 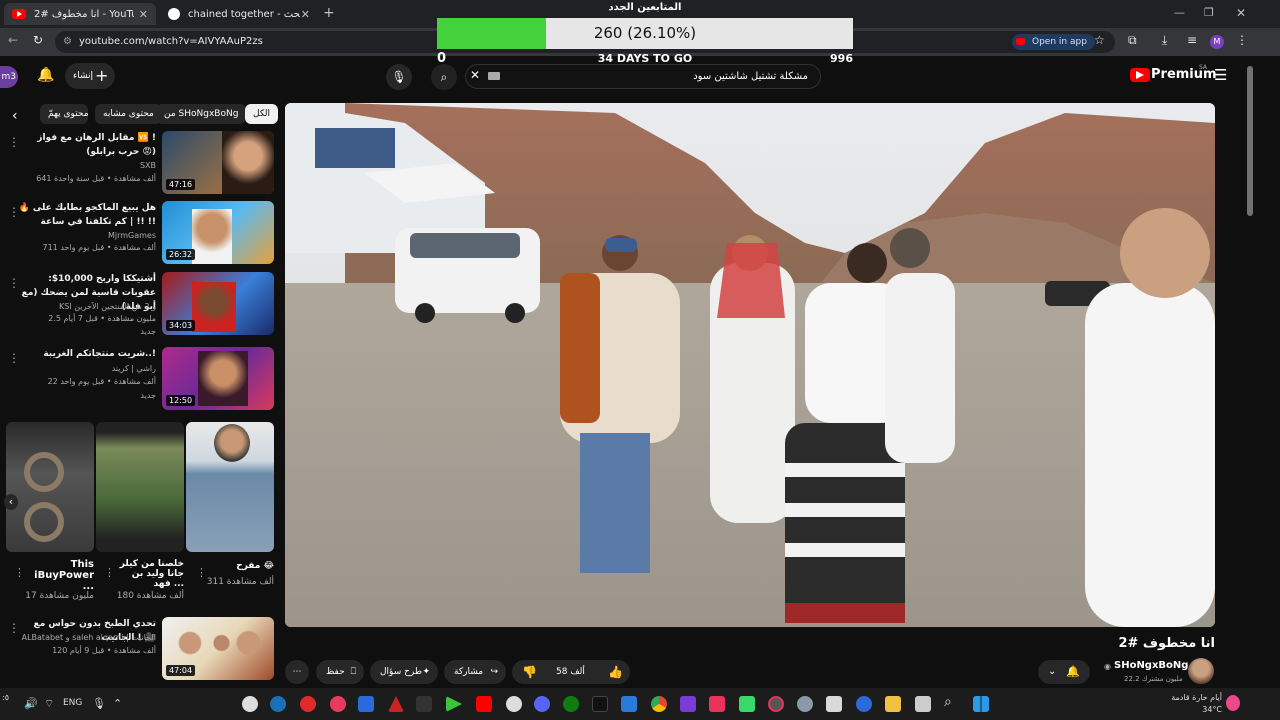 What do you see at coordinates (1217, 42) in the screenshot?
I see `profile-avatar: M` at bounding box center [1217, 42].